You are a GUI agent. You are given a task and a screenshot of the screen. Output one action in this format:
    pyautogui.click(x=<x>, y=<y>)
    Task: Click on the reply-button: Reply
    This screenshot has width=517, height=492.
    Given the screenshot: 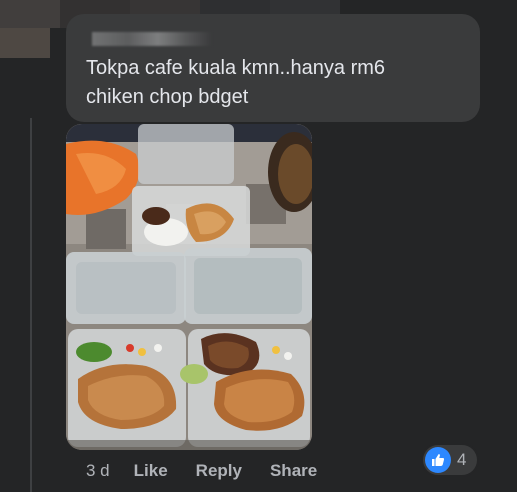 What is the action you would take?
    pyautogui.click(x=219, y=471)
    